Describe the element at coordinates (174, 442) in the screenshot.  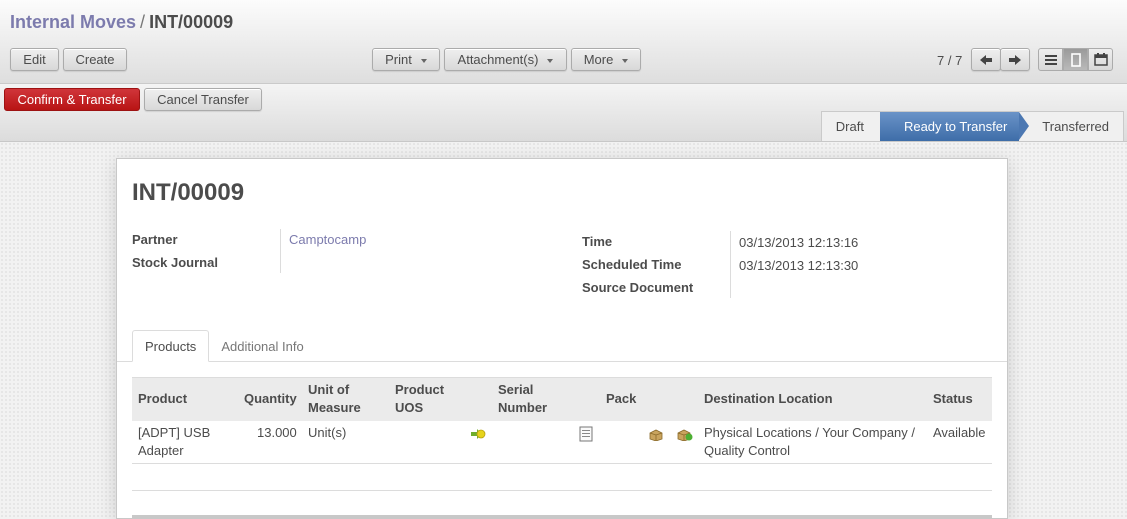
I see `cell-product: [ADPT] USB Adapter` at that location.